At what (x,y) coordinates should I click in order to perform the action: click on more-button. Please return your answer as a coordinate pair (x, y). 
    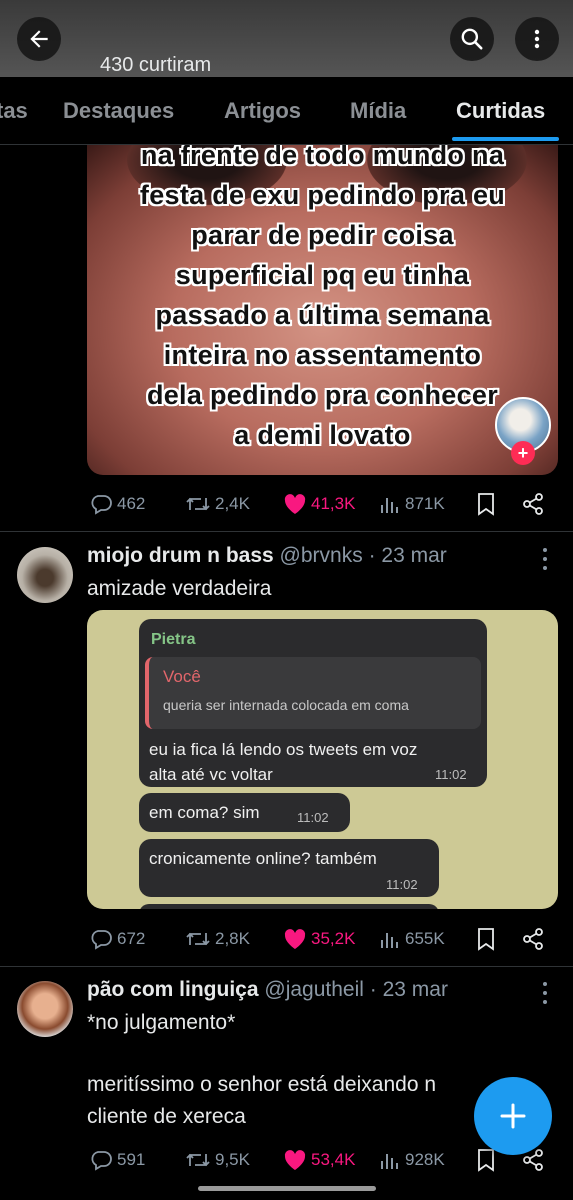
    Looking at the image, I should click on (537, 39).